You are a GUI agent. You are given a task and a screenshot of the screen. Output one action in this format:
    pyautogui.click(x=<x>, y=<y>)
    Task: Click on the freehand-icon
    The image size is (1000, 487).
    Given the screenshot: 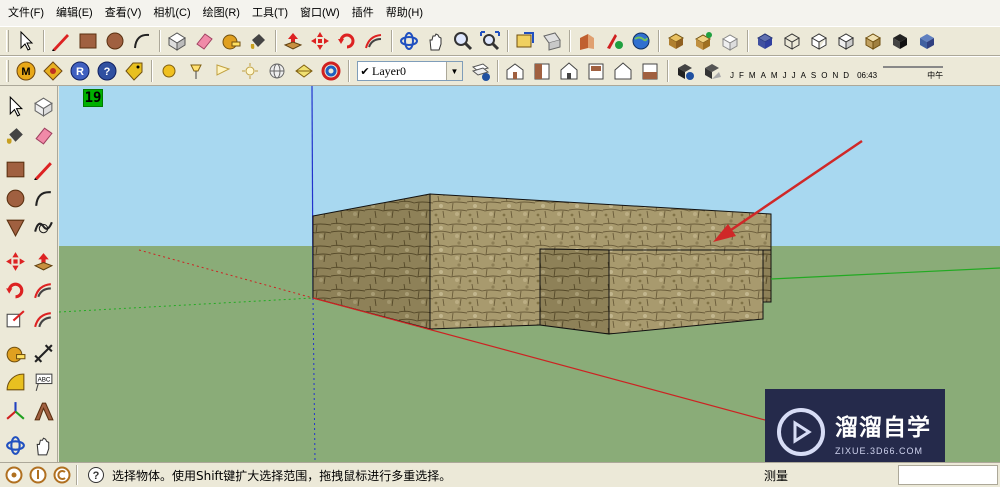 What is the action you would take?
    pyautogui.click(x=43, y=227)
    